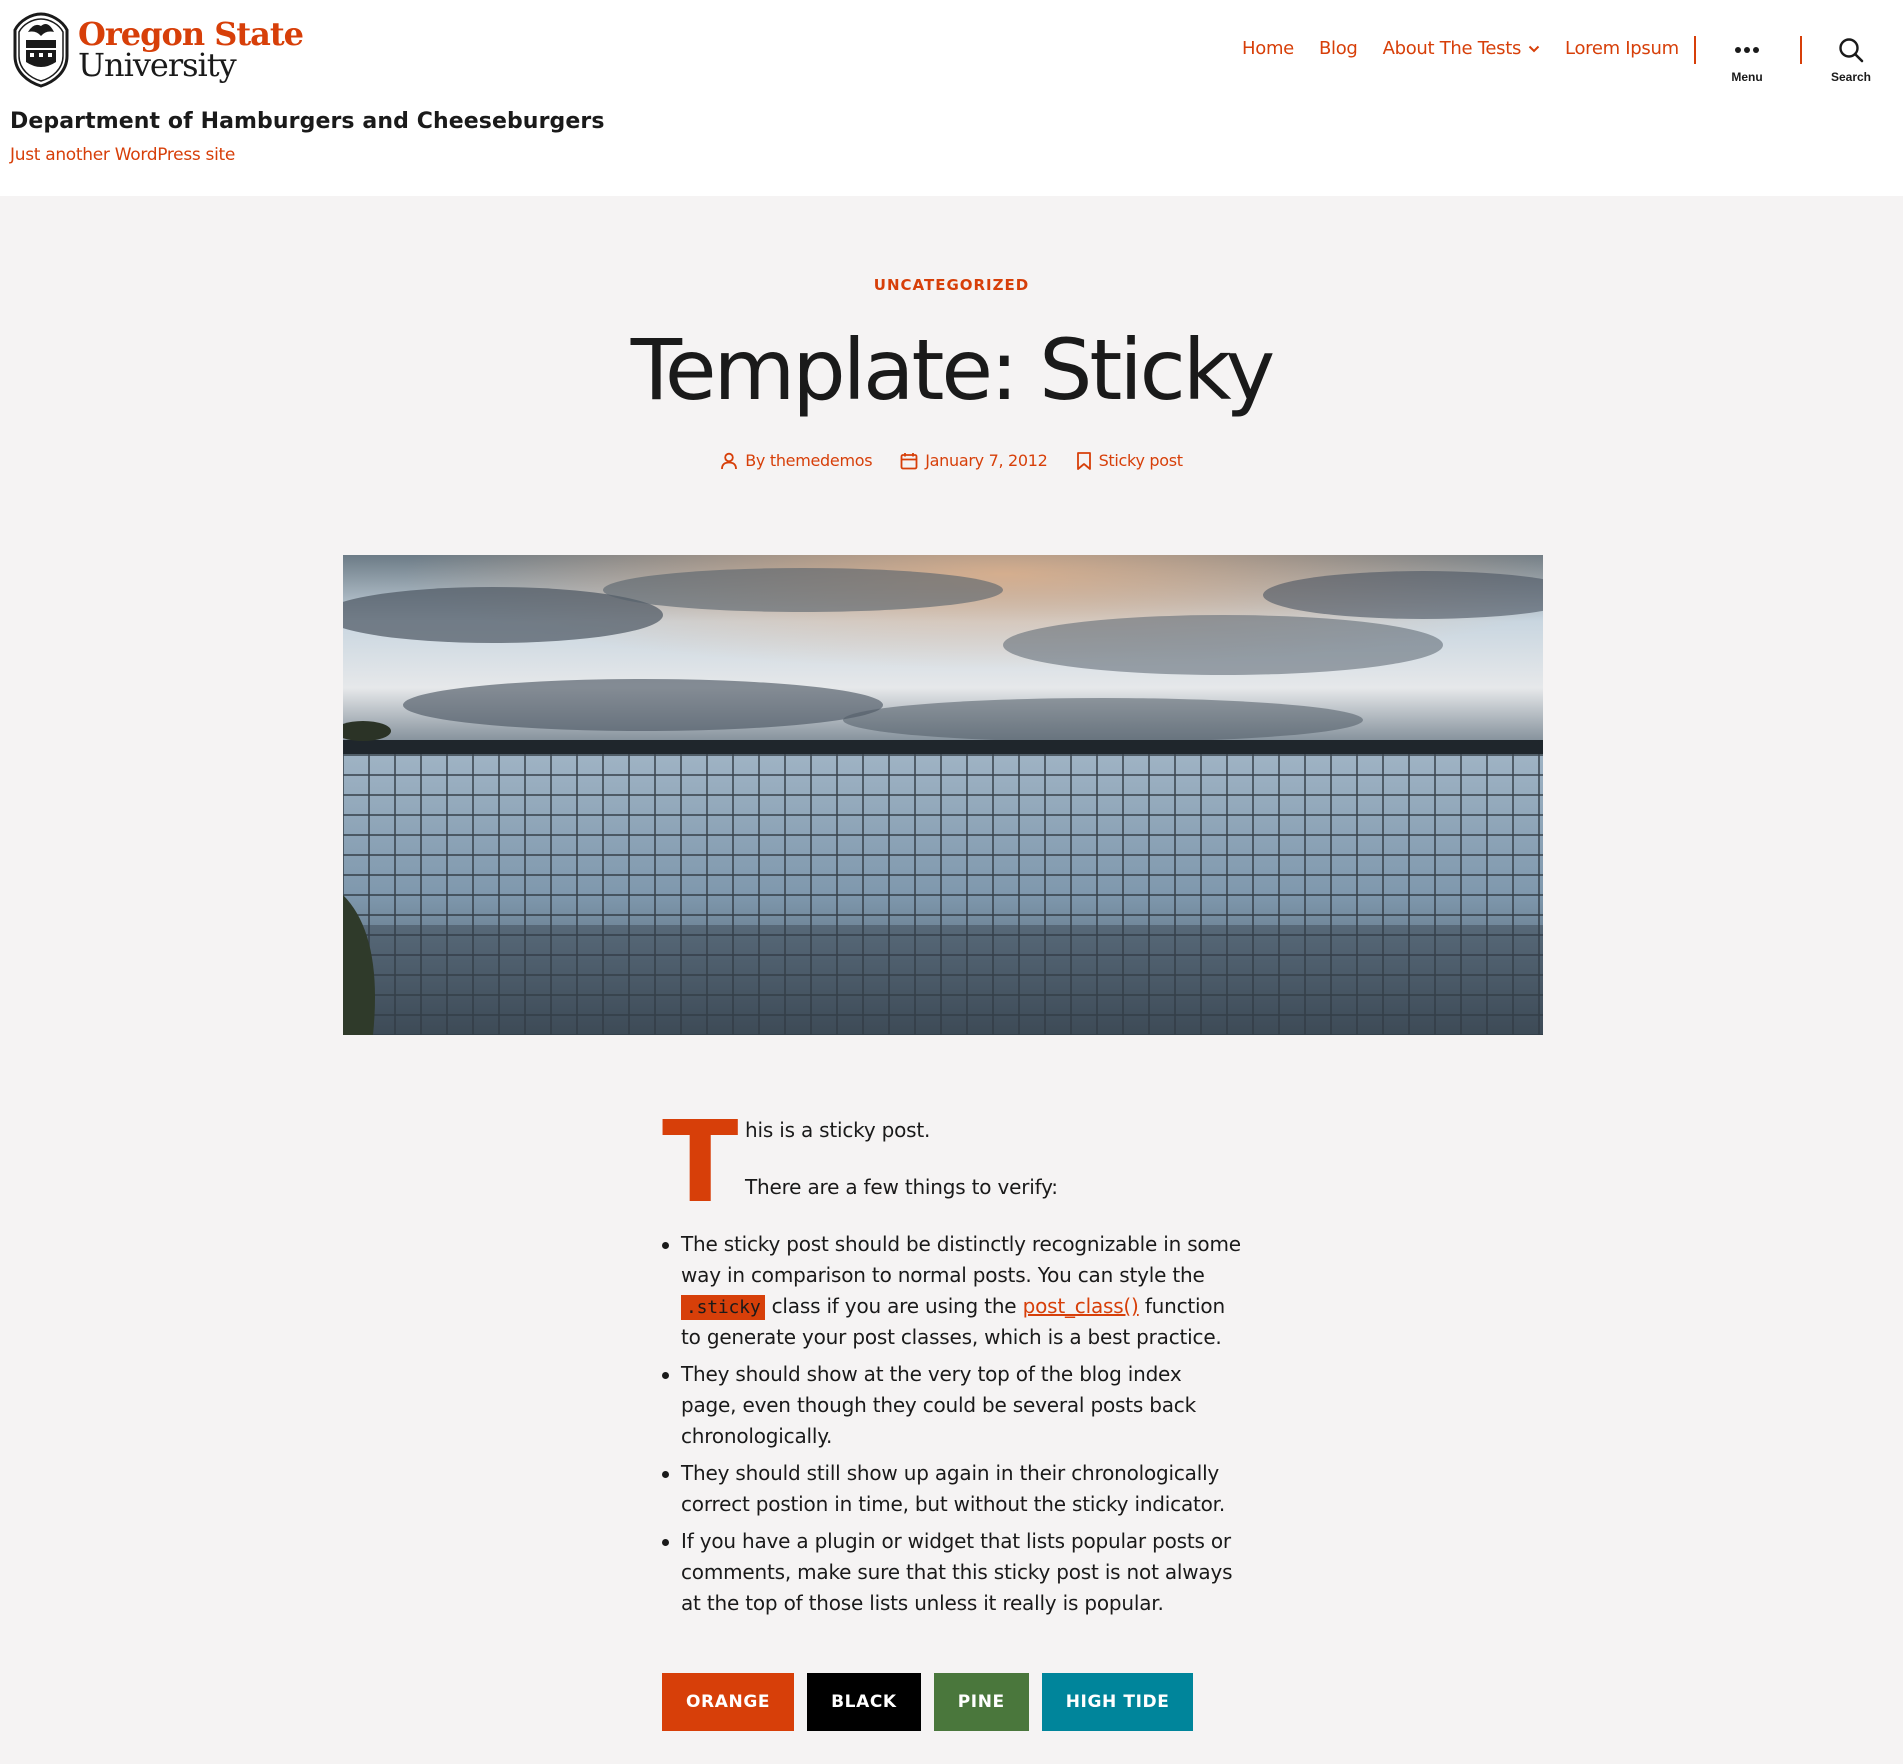 The height and width of the screenshot is (1764, 1903). I want to click on university-logo: Oregon State University, so click(157, 49).